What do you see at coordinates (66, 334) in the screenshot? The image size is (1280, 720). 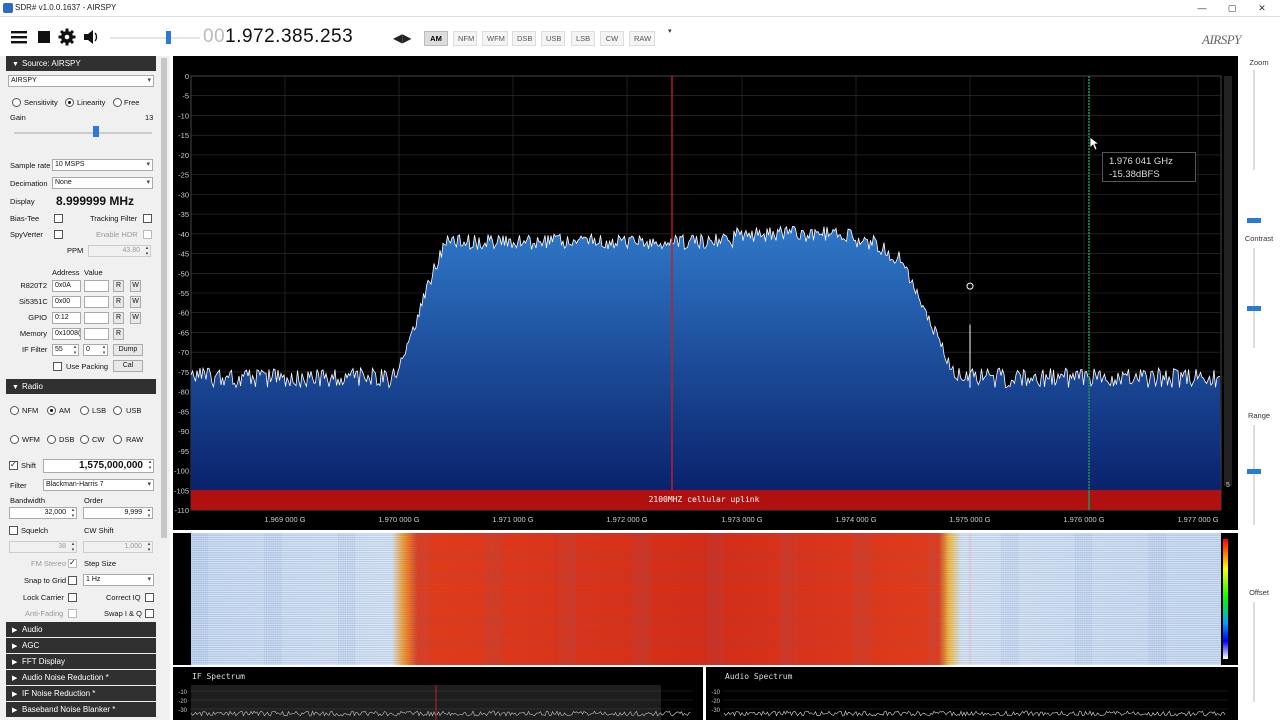 I see `register-address-input: 0x1008(` at bounding box center [66, 334].